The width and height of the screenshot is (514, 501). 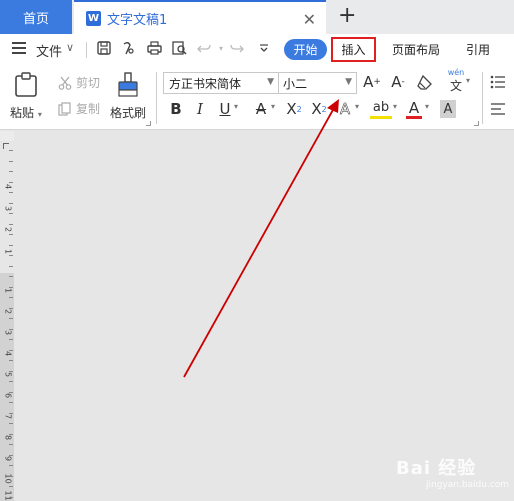 What do you see at coordinates (200, 17) in the screenshot?
I see `document-tab: W 文字文稿1 ✕` at bounding box center [200, 17].